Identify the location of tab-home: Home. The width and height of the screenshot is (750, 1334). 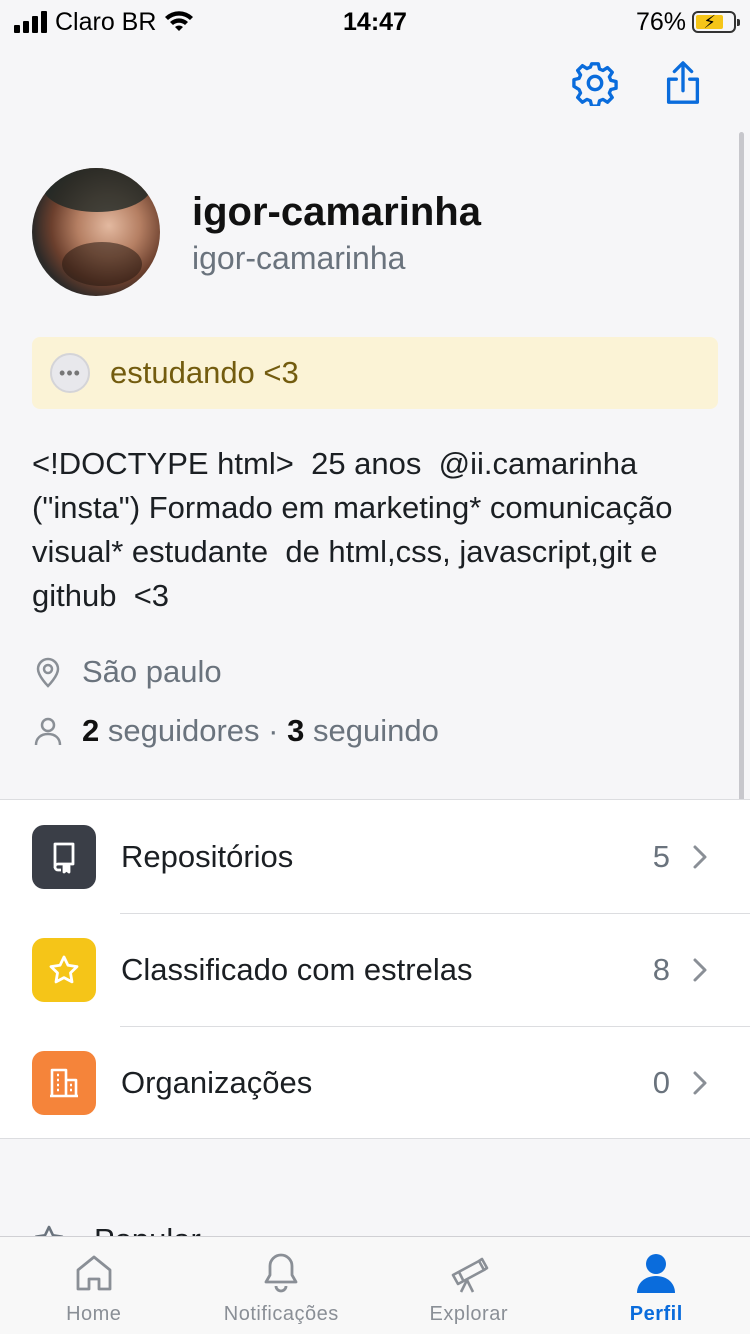
(94, 1285).